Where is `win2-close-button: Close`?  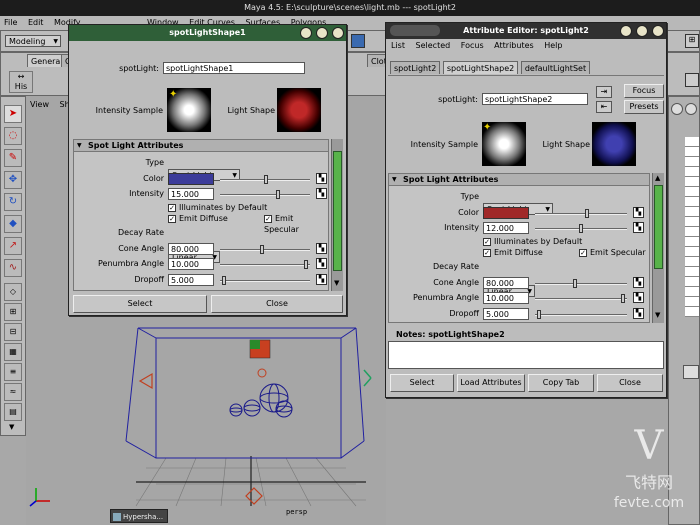
win2-close-button: Close is located at coordinates (630, 383).